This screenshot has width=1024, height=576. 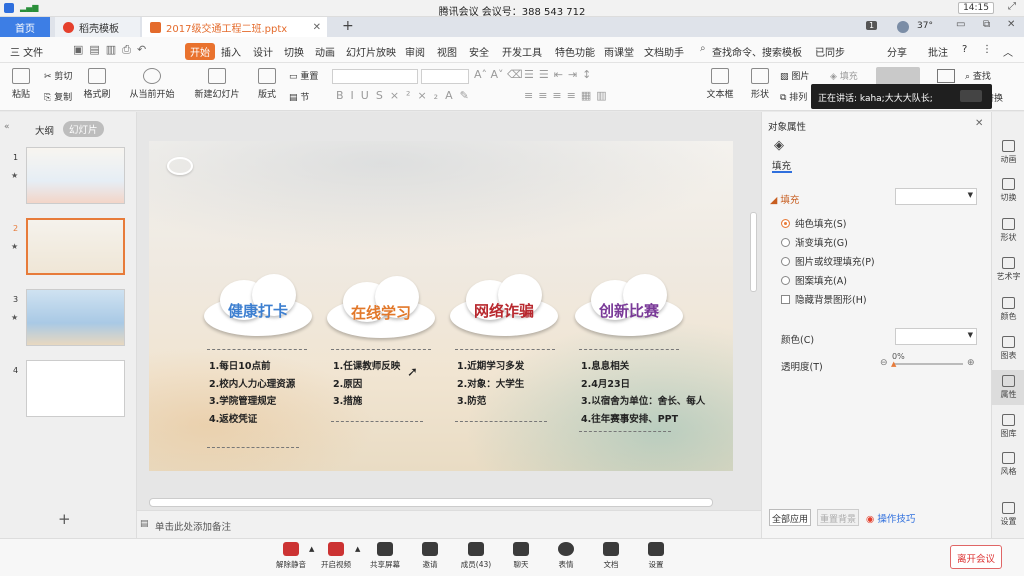 What do you see at coordinates (1008, 464) in the screenshot?
I see `sidebar-item-style: 风格` at bounding box center [1008, 464].